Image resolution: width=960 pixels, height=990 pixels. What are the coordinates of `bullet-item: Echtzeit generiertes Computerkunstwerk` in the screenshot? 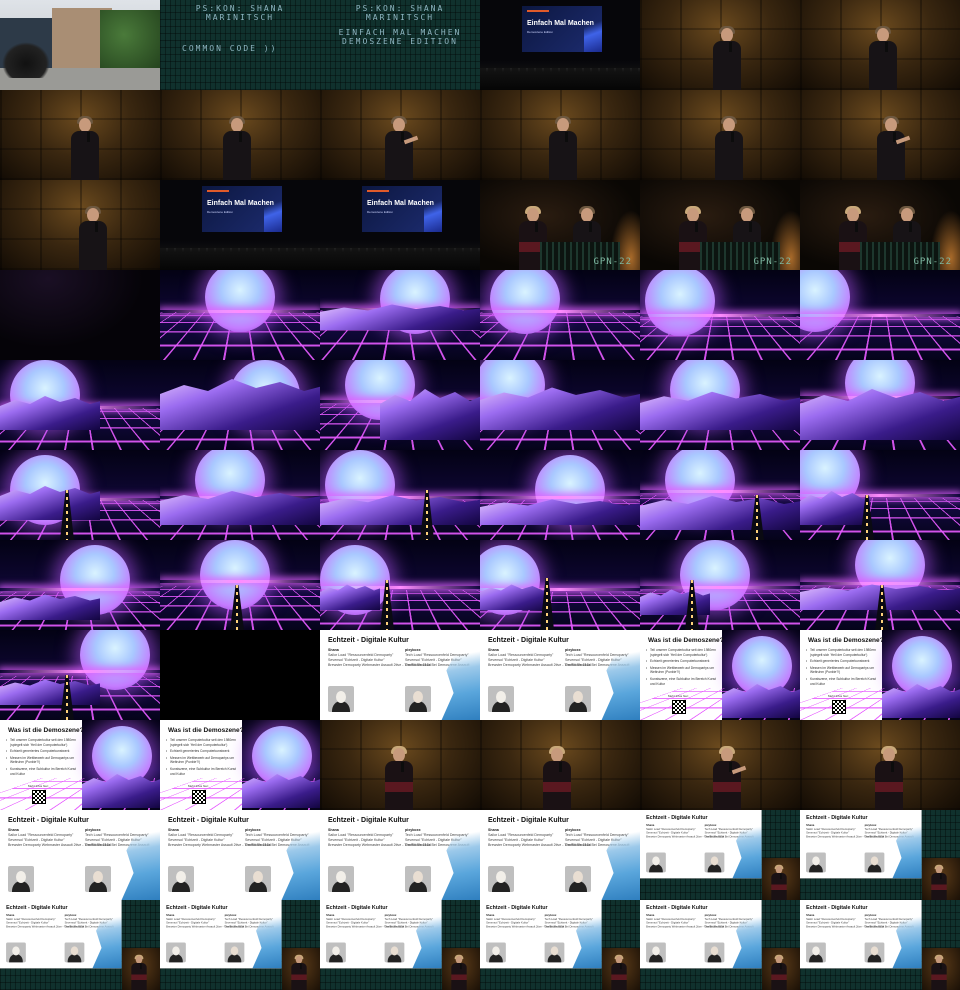 It's located at (203, 751).